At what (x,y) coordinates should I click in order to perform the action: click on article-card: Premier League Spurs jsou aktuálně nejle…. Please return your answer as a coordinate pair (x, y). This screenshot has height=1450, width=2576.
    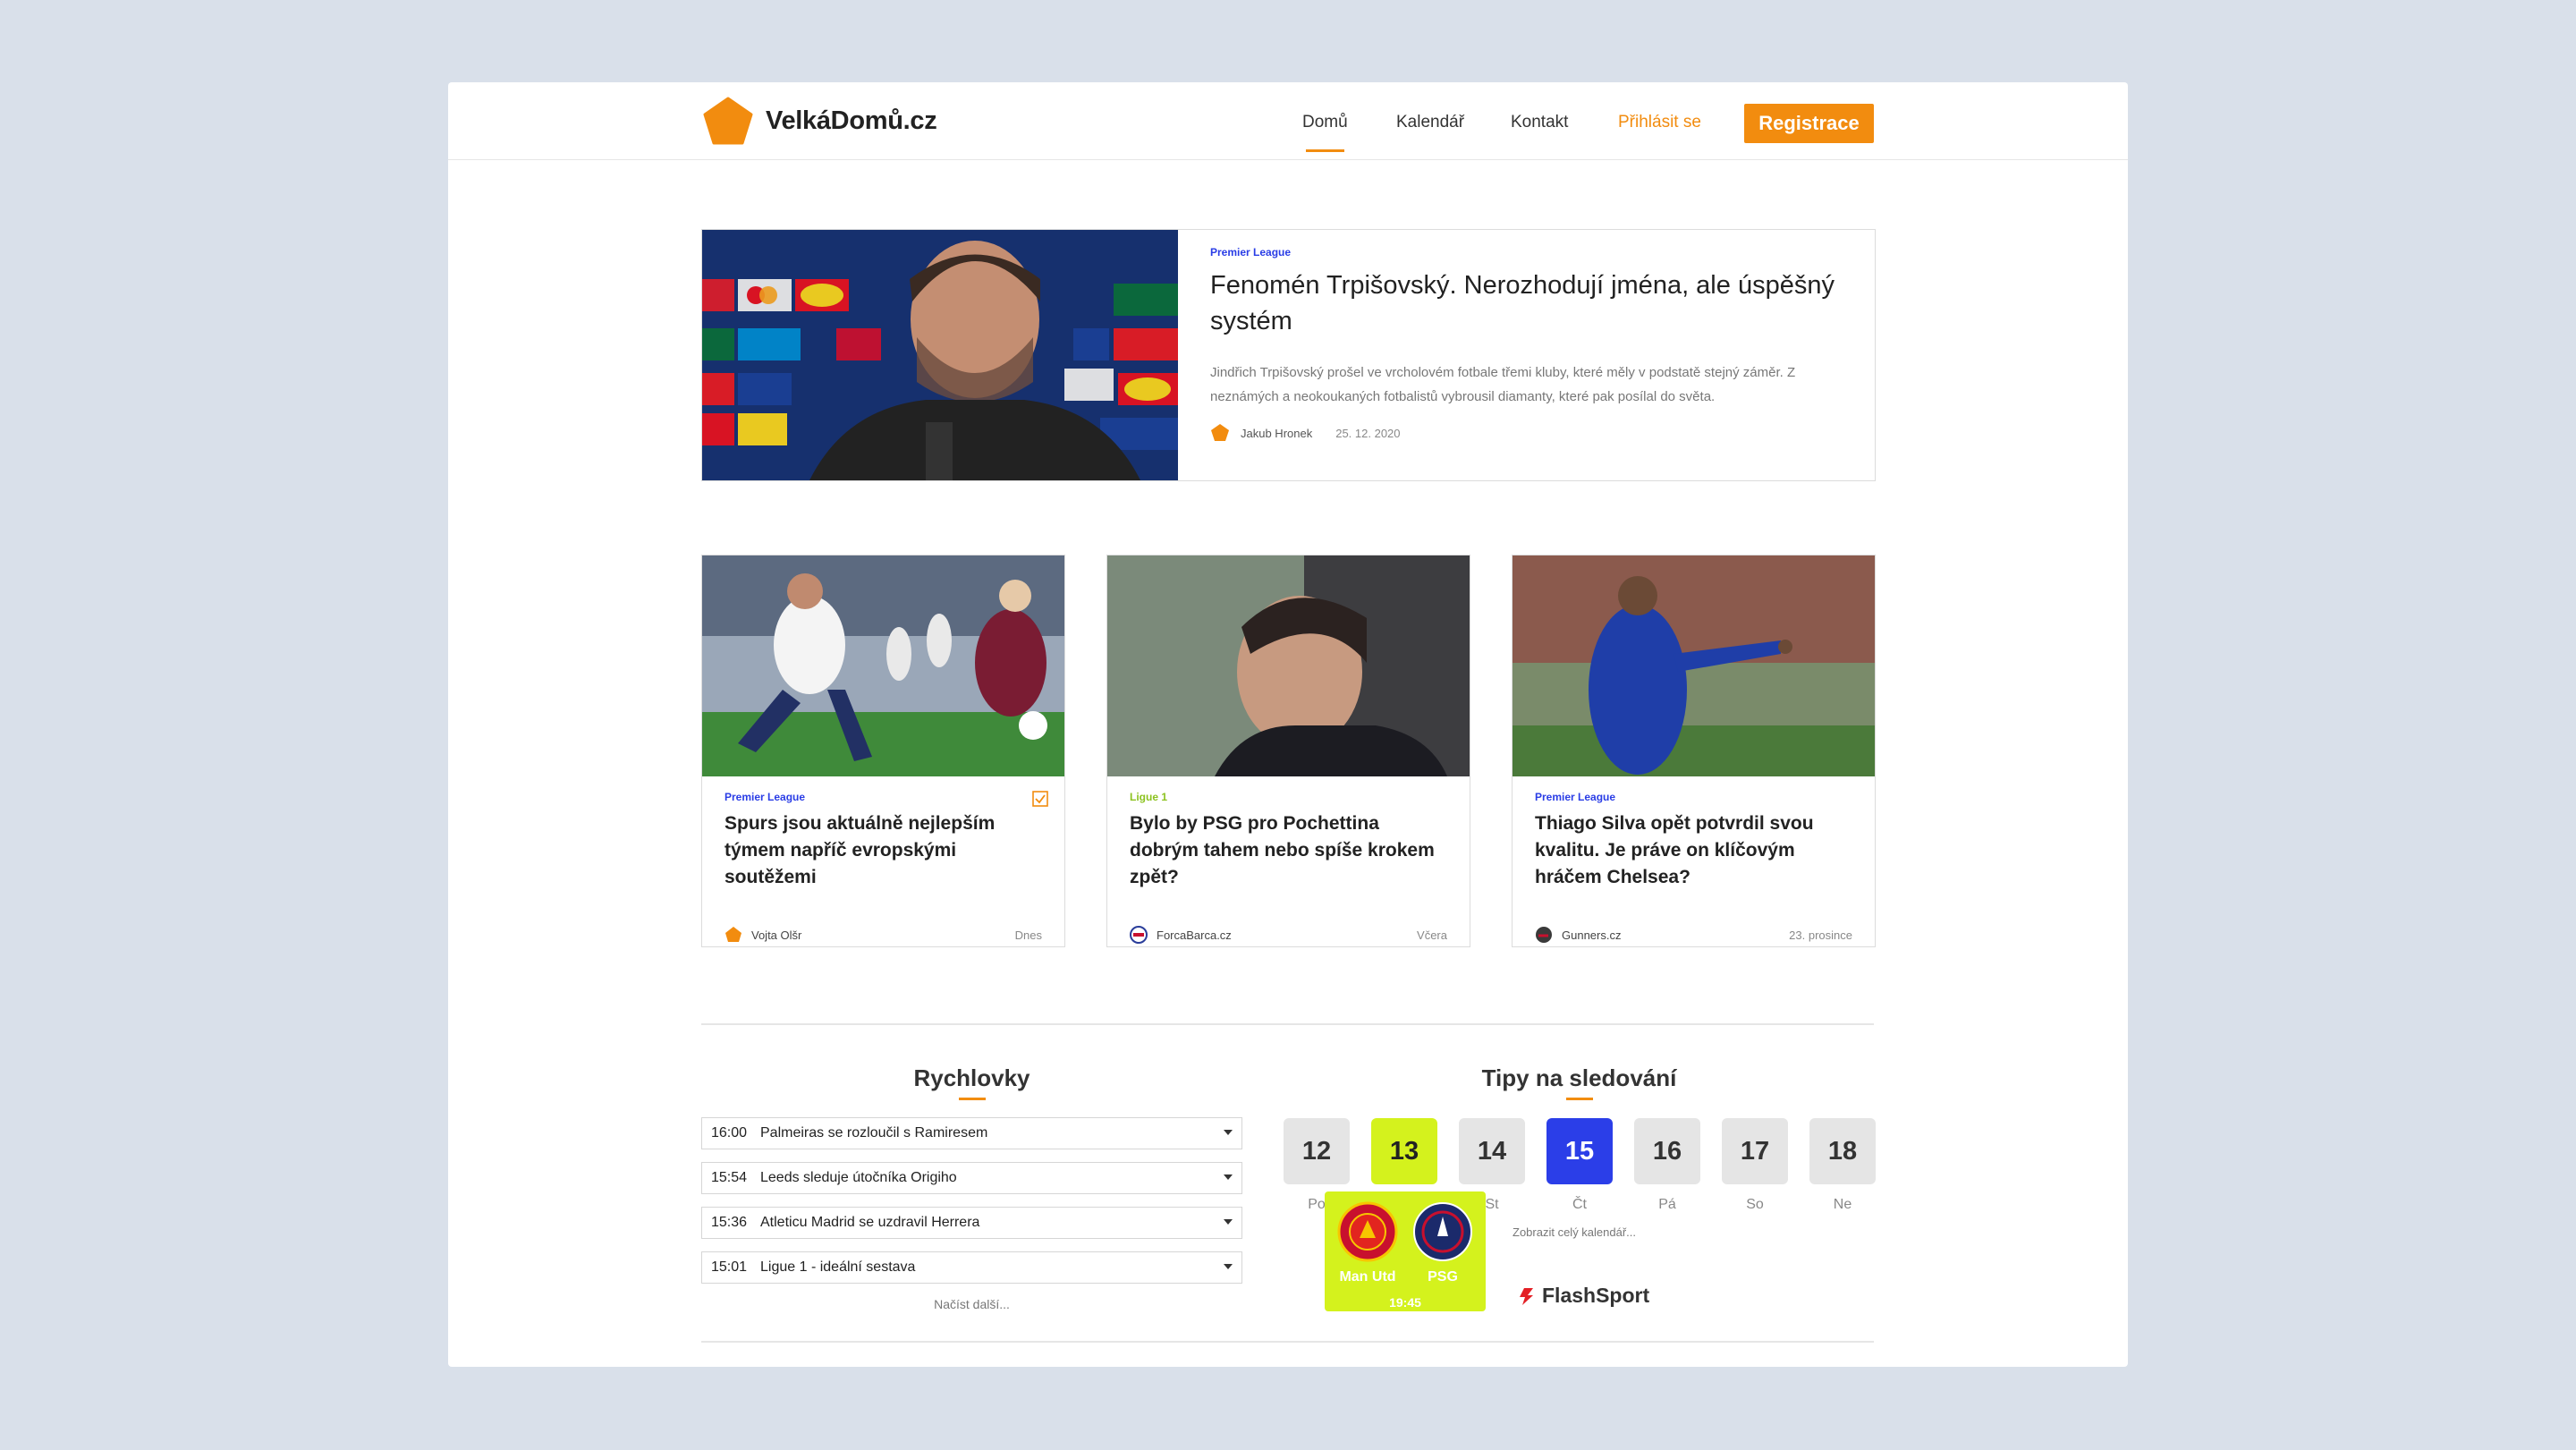
    Looking at the image, I should click on (883, 751).